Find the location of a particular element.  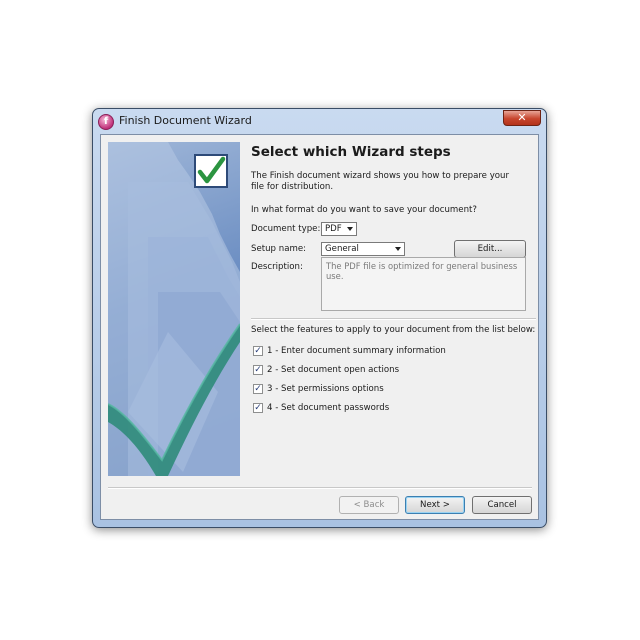

setup-name-select: General is located at coordinates (363, 249).